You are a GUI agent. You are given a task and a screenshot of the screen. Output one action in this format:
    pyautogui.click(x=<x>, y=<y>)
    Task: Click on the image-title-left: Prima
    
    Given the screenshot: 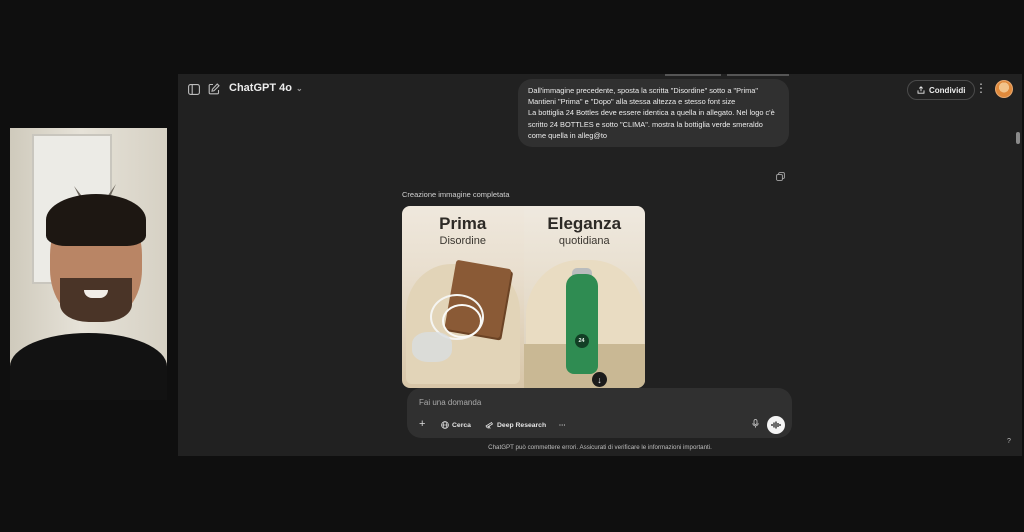 What is the action you would take?
    pyautogui.click(x=463, y=223)
    